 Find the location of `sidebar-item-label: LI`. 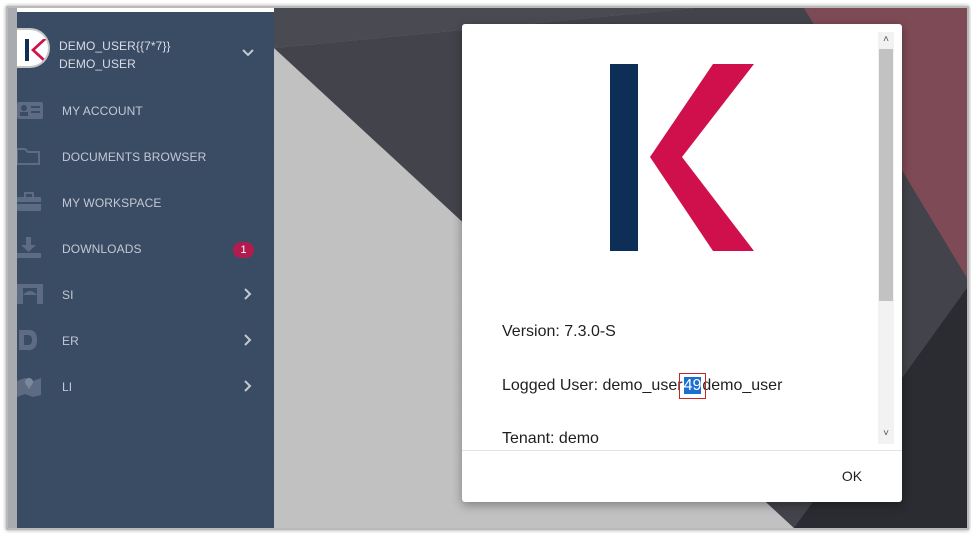

sidebar-item-label: LI is located at coordinates (67, 387).